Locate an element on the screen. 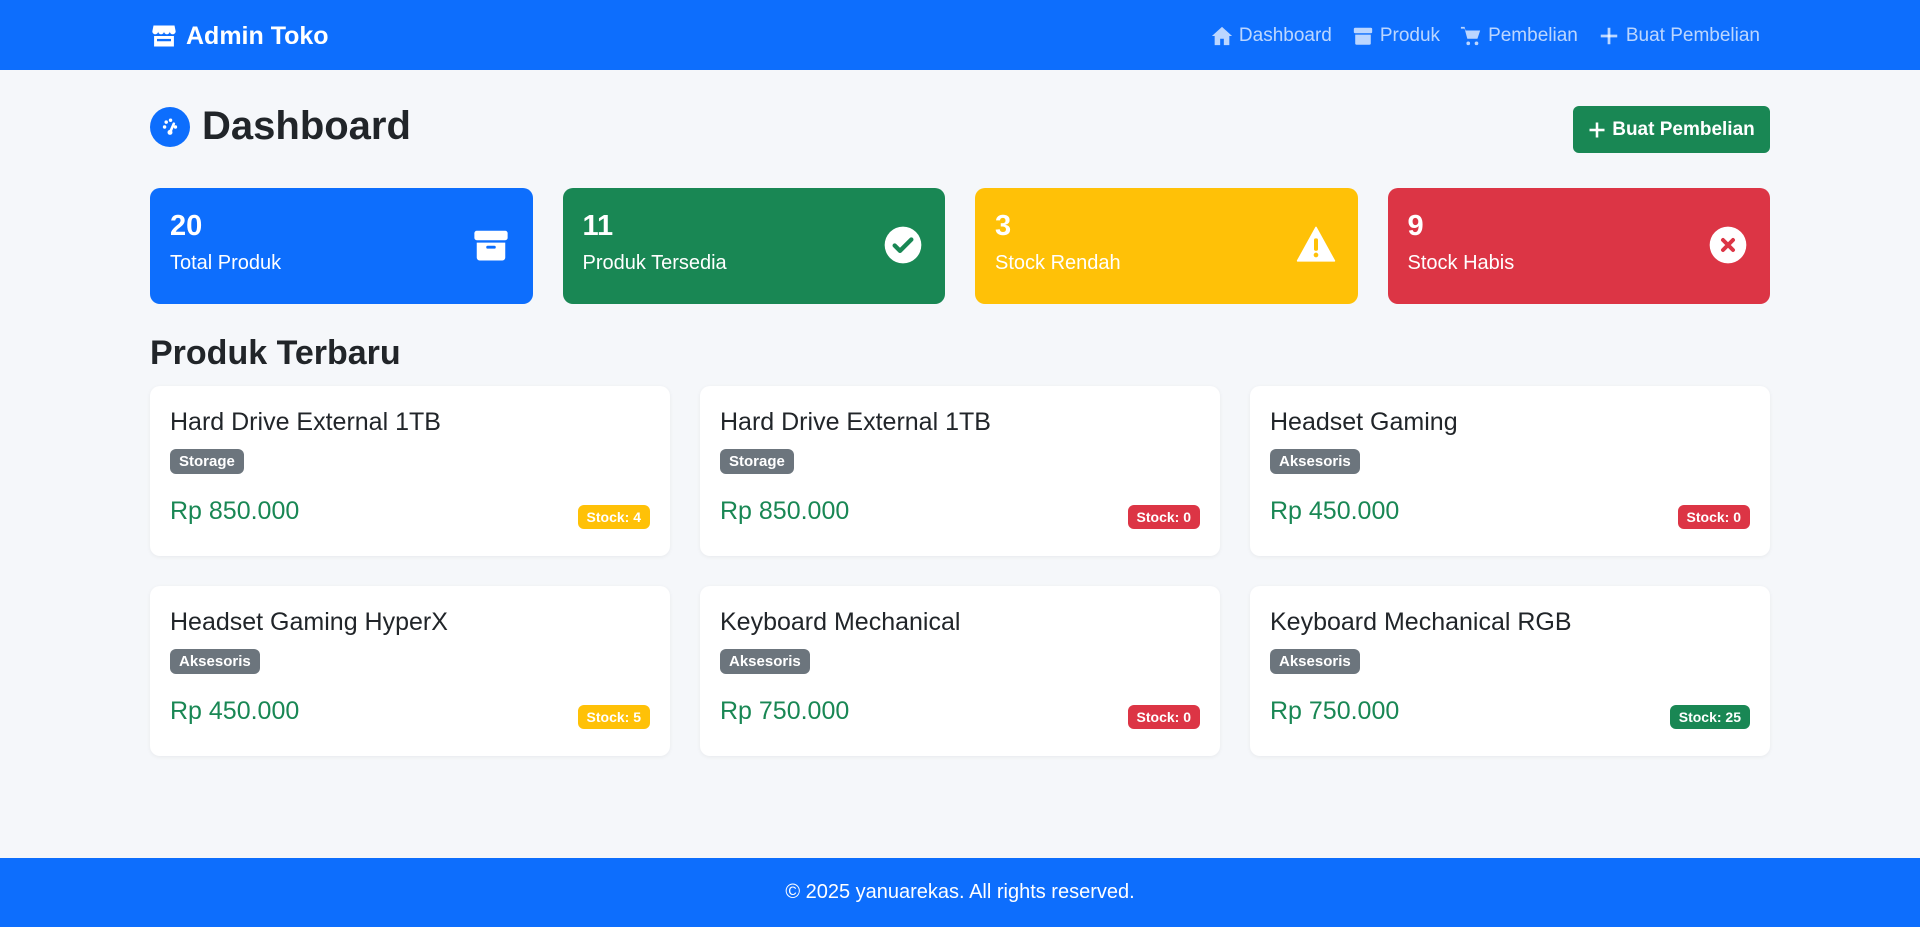  nav-dashboard-label: Dashboard is located at coordinates (1285, 35).